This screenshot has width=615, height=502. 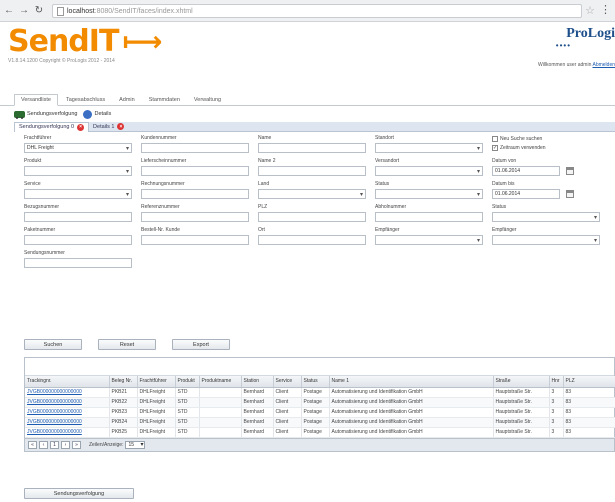 I want to click on forward-icon: →, so click(x=24, y=11).